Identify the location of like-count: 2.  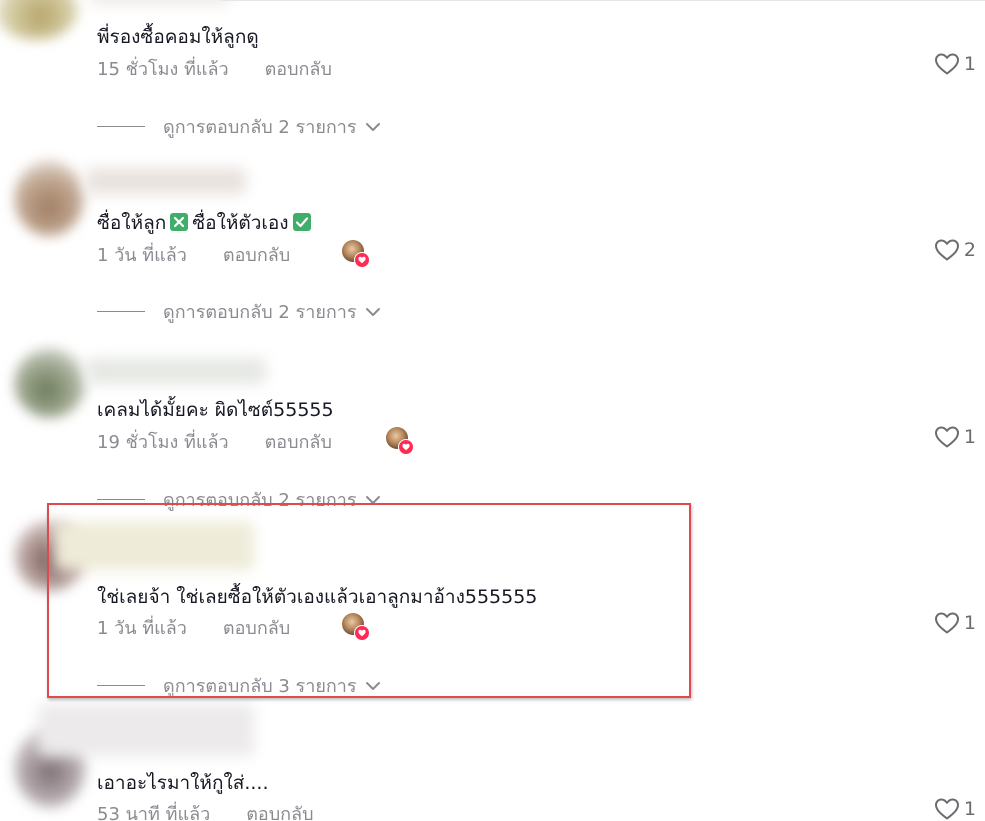
(969, 250).